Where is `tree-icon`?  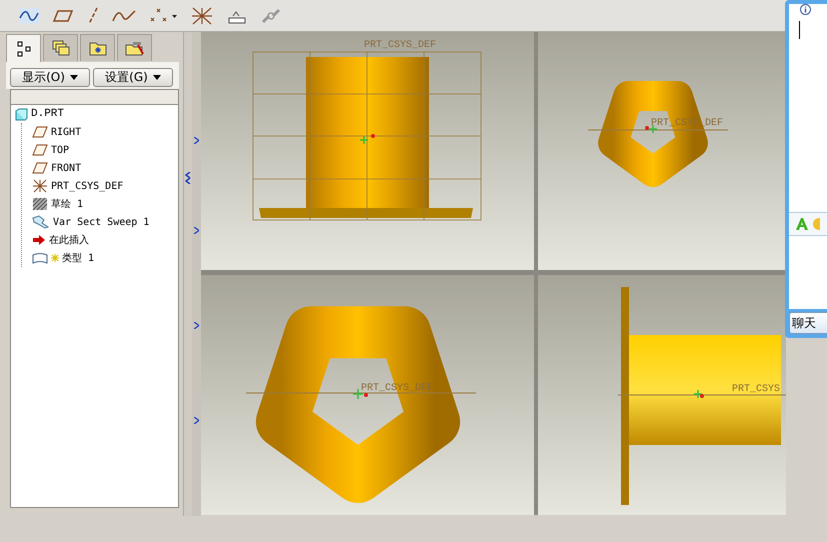
tree-icon is located at coordinates (23, 49).